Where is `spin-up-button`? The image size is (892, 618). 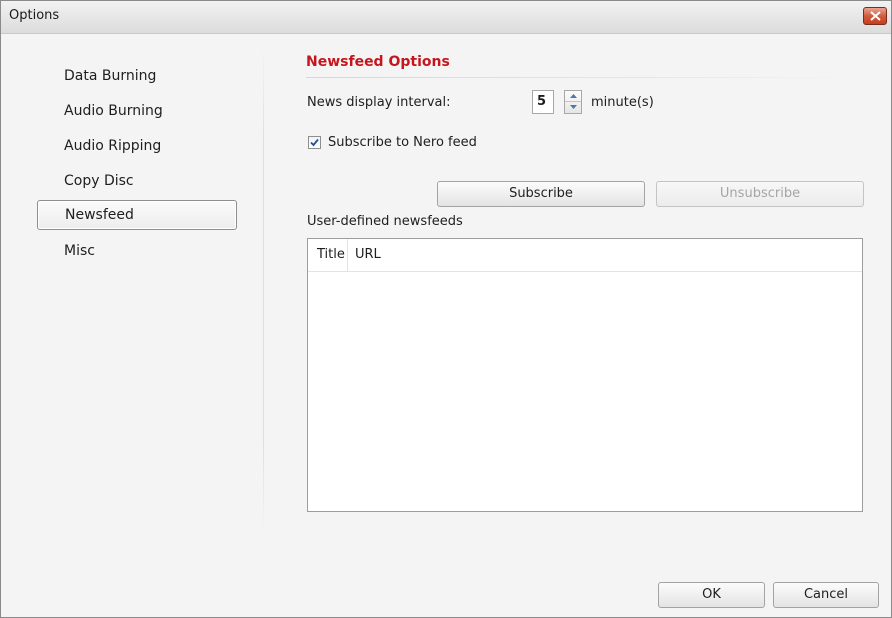
spin-up-button is located at coordinates (573, 96).